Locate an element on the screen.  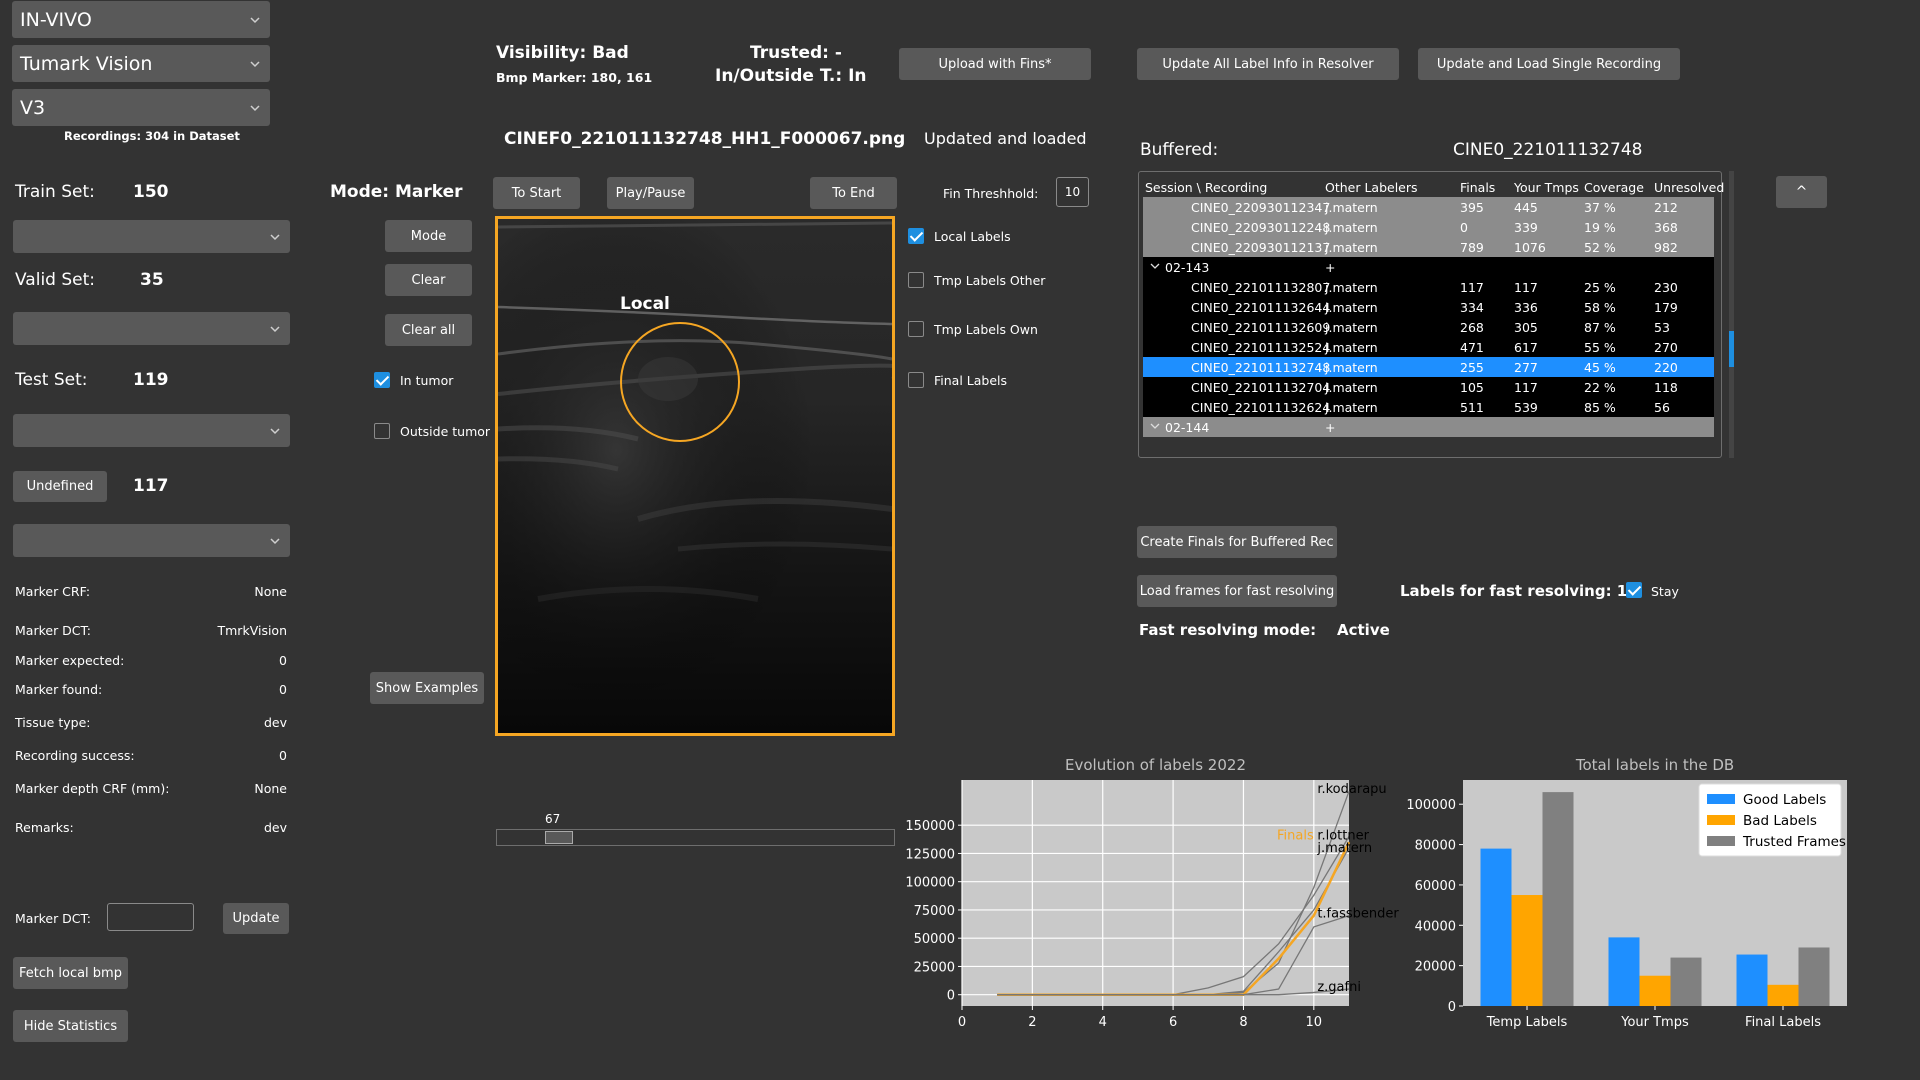
valid-set-value: 35 is located at coordinates (152, 280).